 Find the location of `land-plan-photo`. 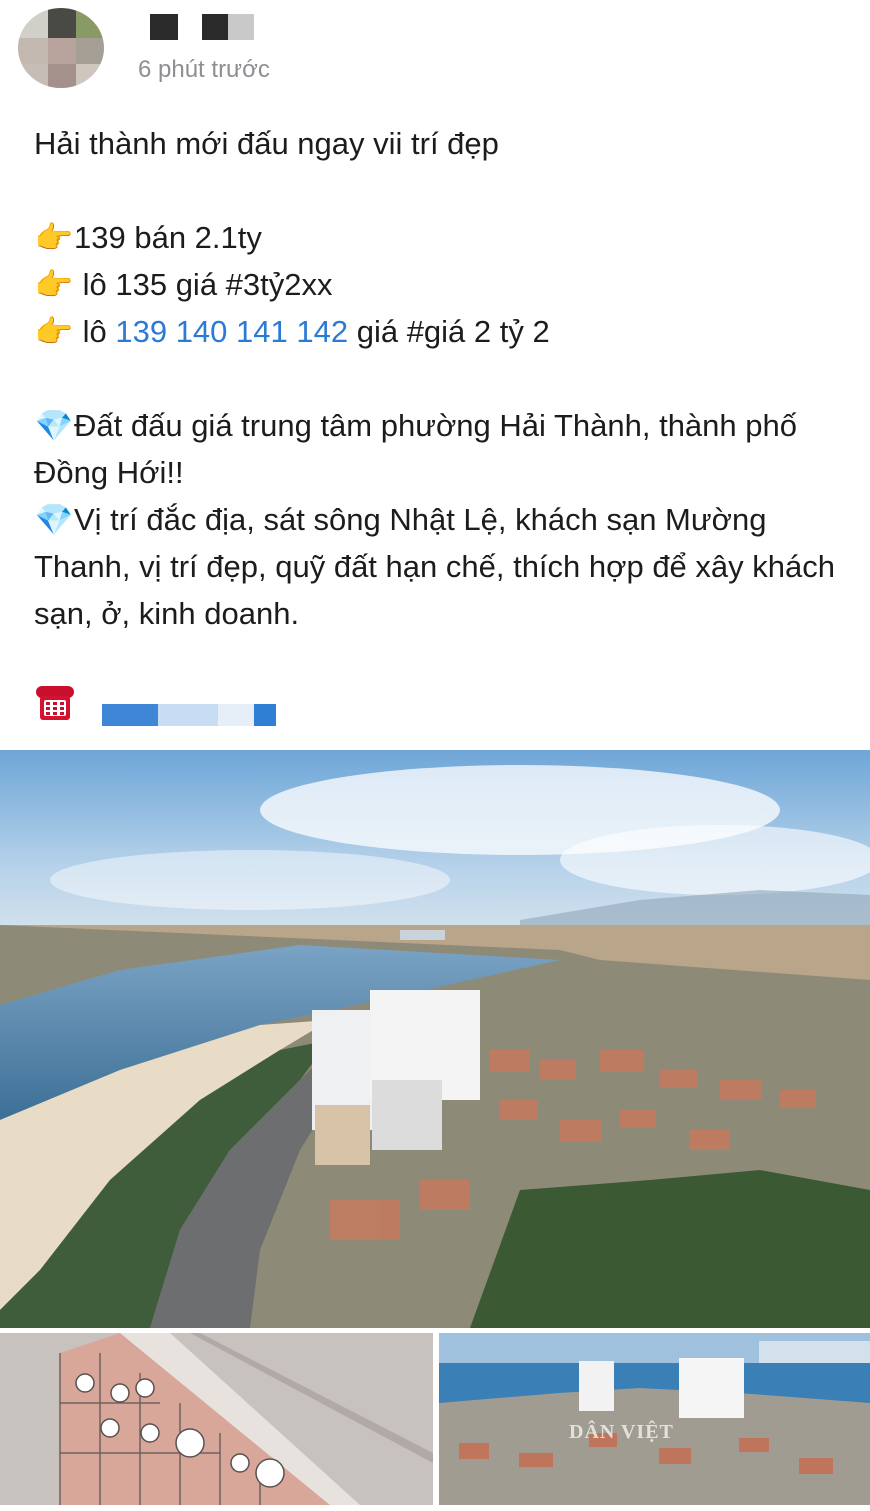

land-plan-photo is located at coordinates (216, 1419).